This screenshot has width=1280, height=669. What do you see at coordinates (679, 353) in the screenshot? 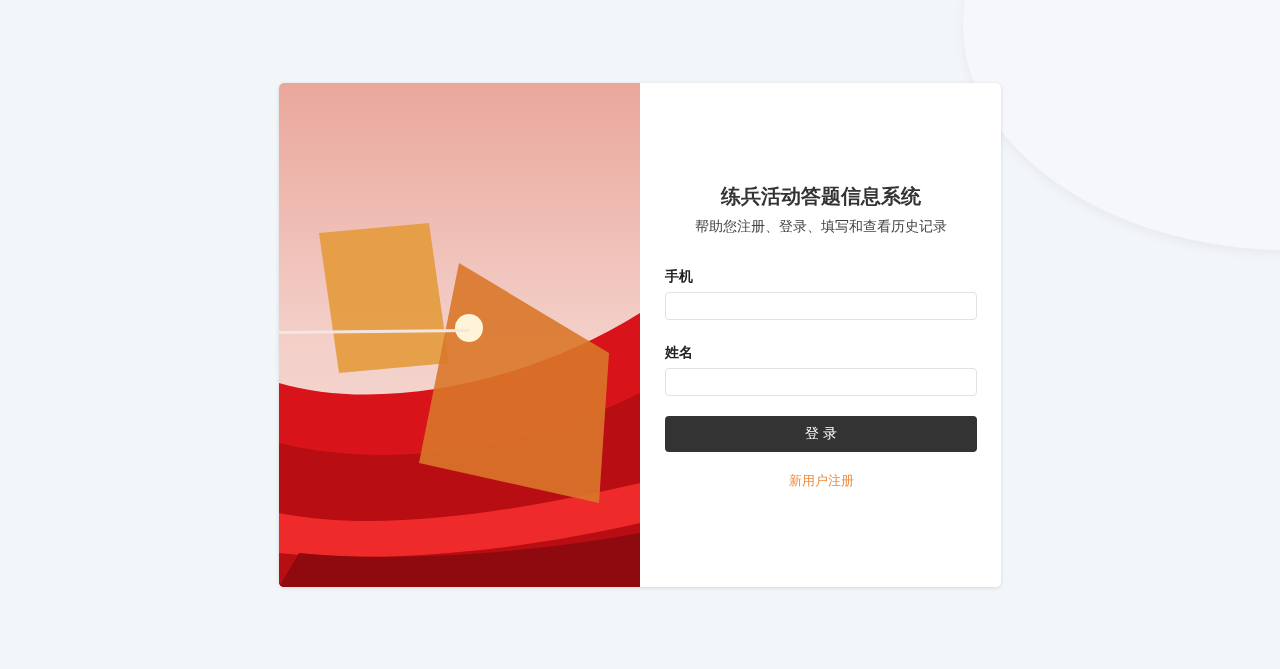
I see `field-label: 姓名` at bounding box center [679, 353].